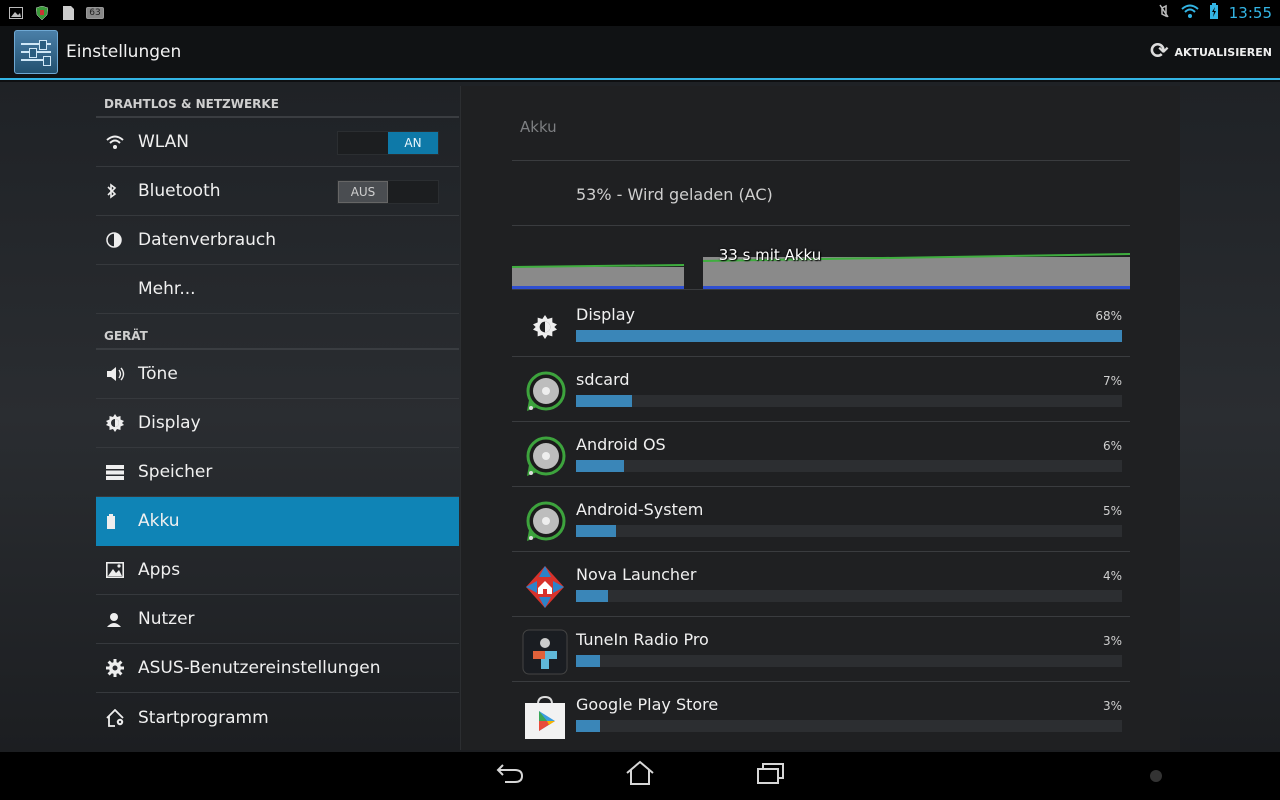 The height and width of the screenshot is (800, 1280). I want to click on shield-icon, so click(42, 13).